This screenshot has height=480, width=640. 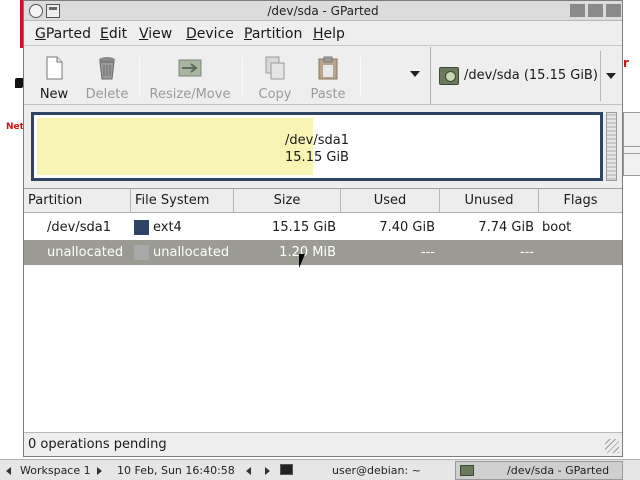 I want to click on menu-edit: Edit, so click(x=113, y=34).